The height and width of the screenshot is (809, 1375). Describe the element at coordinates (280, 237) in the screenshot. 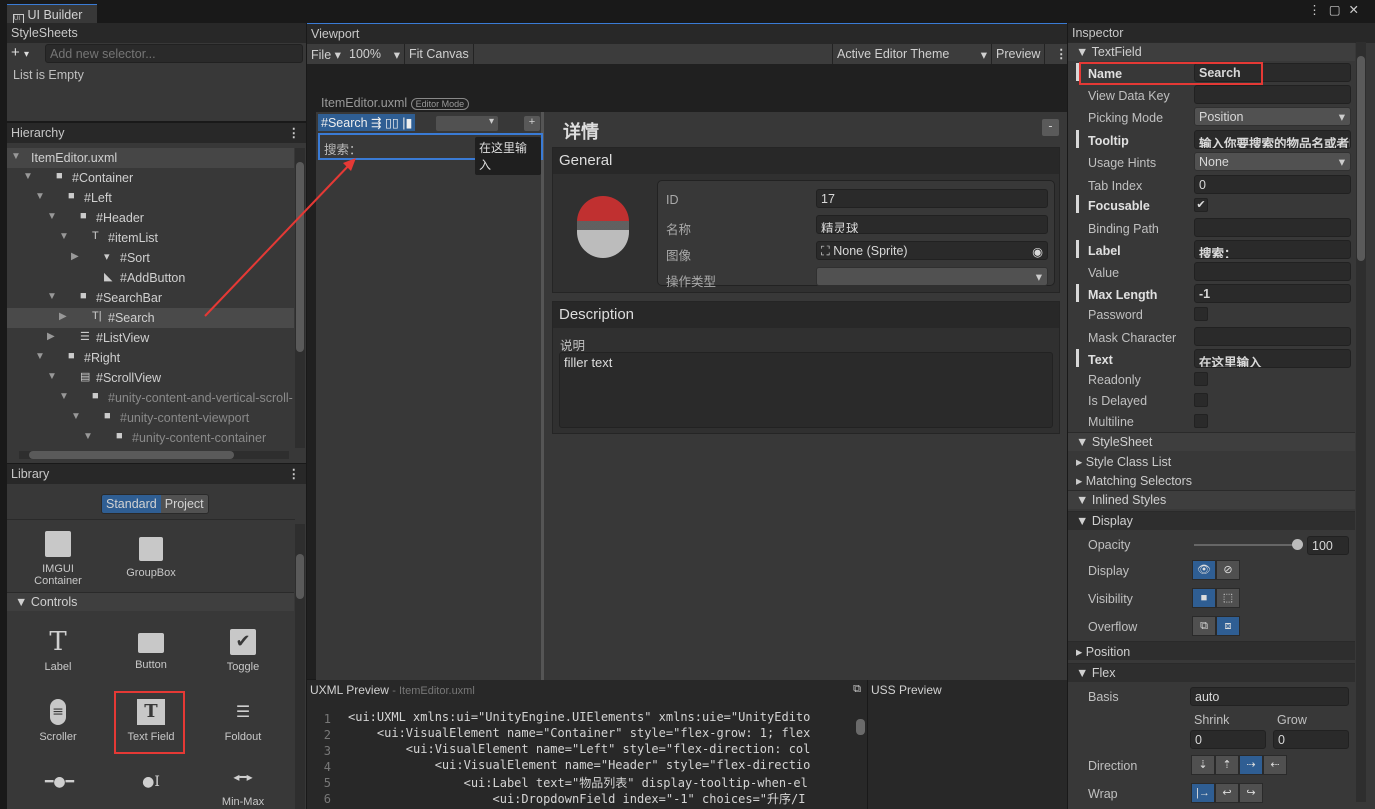

I see `annotation-arrow` at that location.